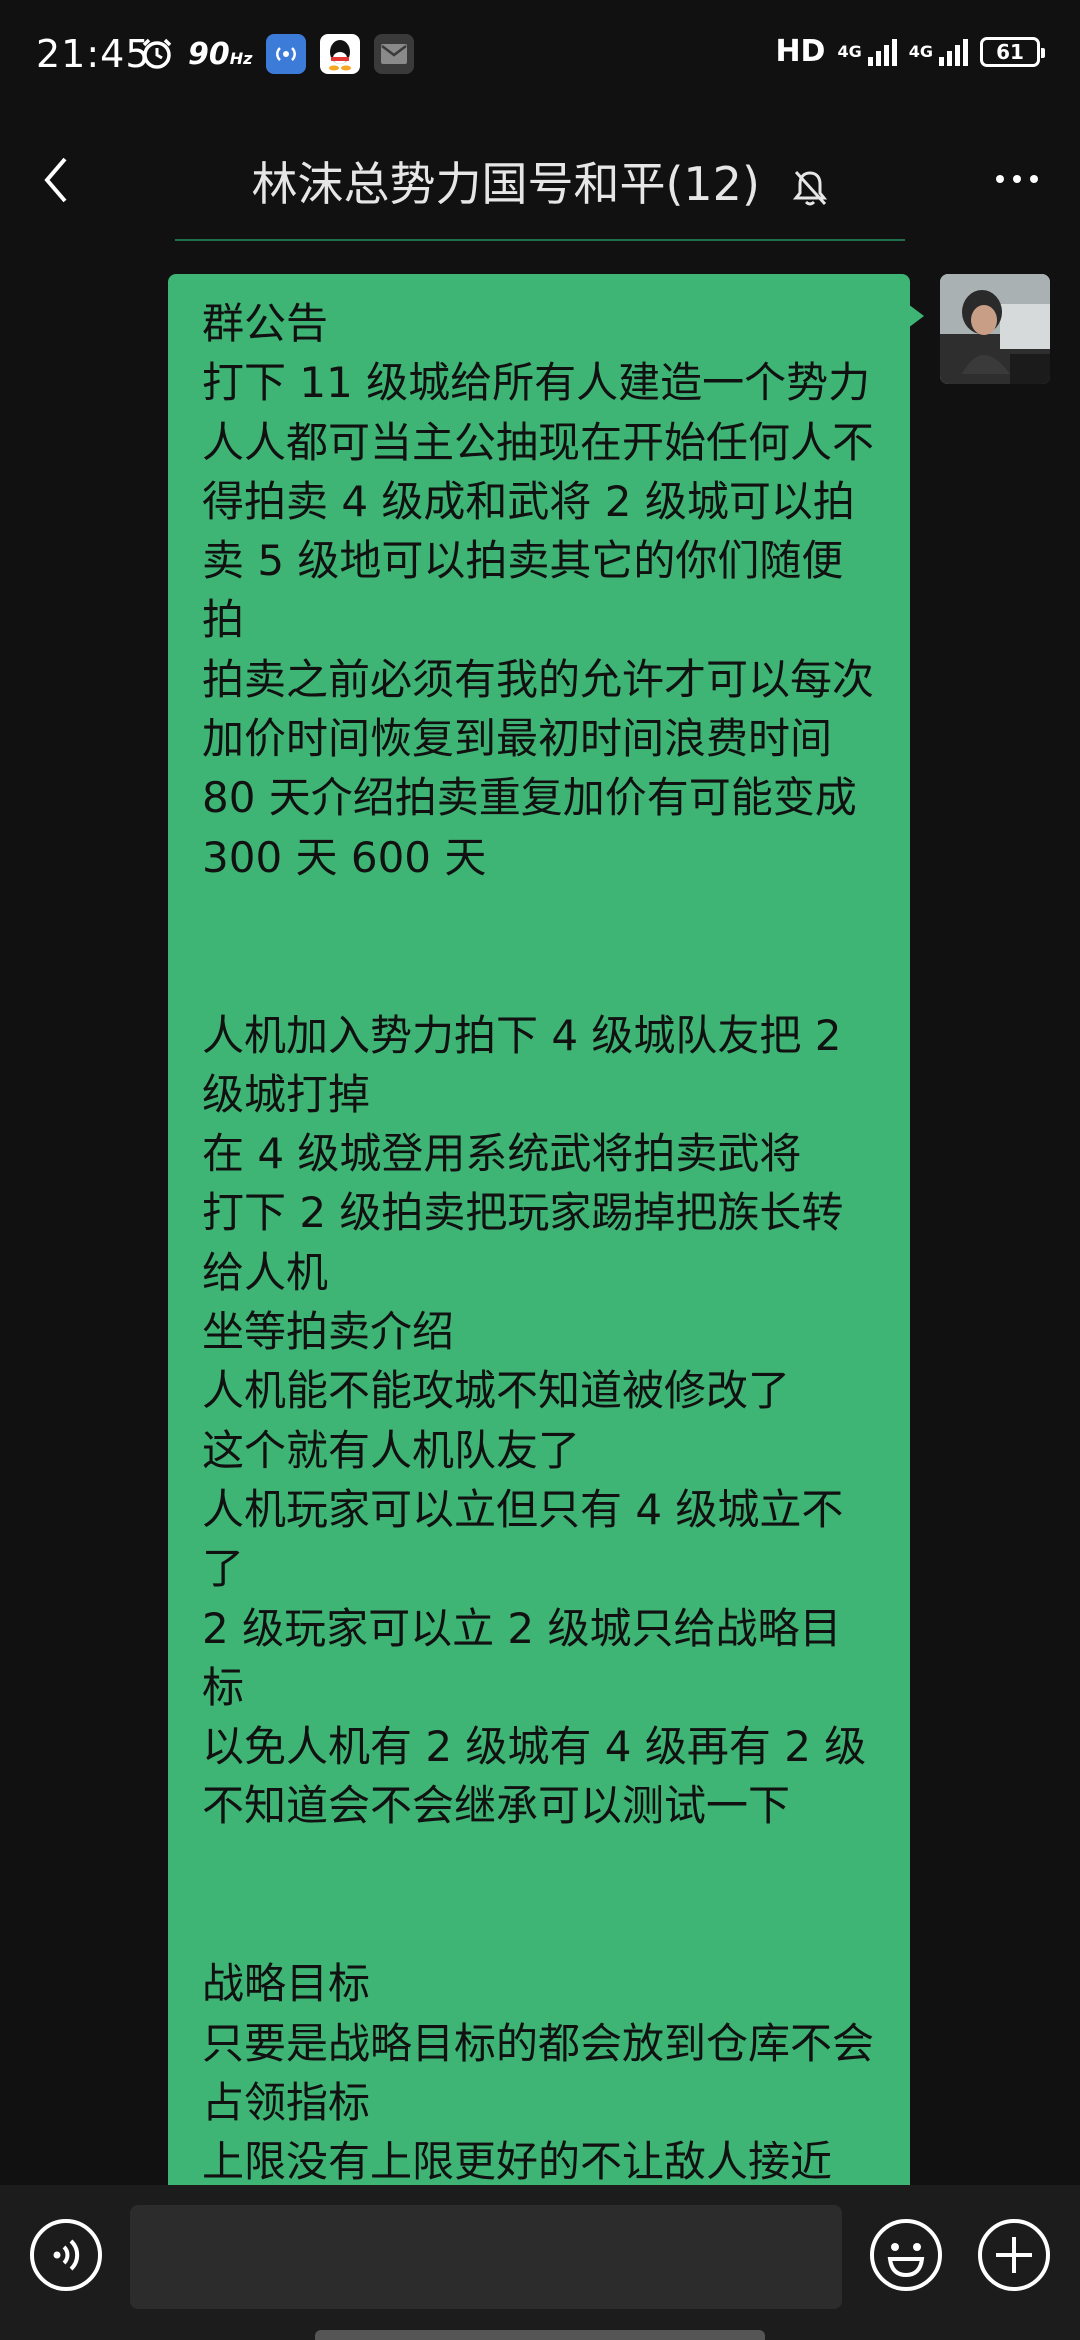 Image resolution: width=1080 pixels, height=2340 pixels. I want to click on status-left-icons: 90Hz, so click(277, 54).